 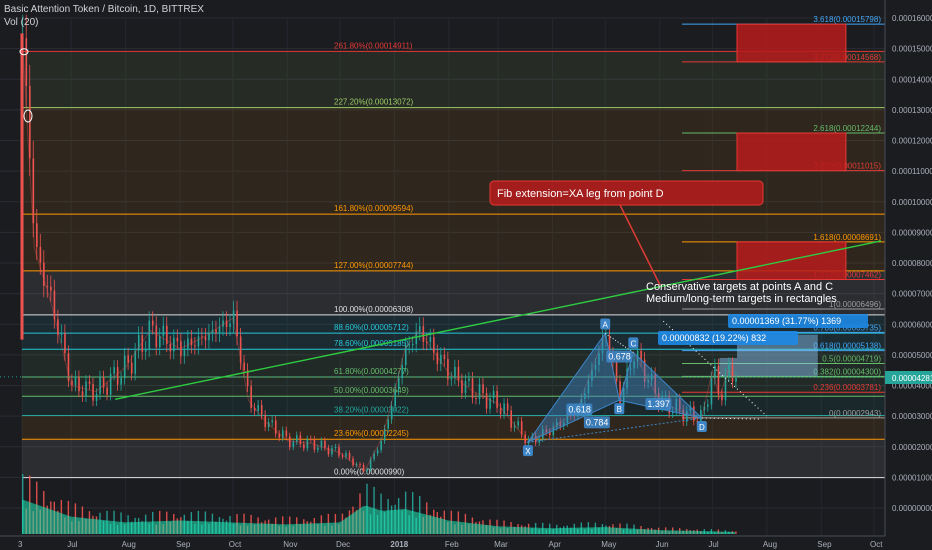 I want to click on volume-indicator-label: Vol (20), so click(x=21, y=22).